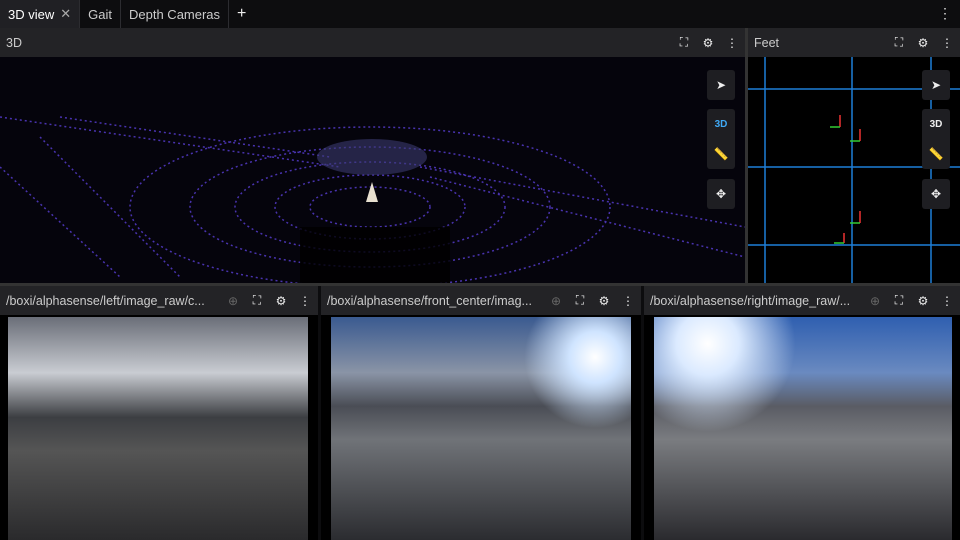 This screenshot has height=540, width=960. What do you see at coordinates (31, 14) in the screenshot?
I see `tab-label: 3D view` at bounding box center [31, 14].